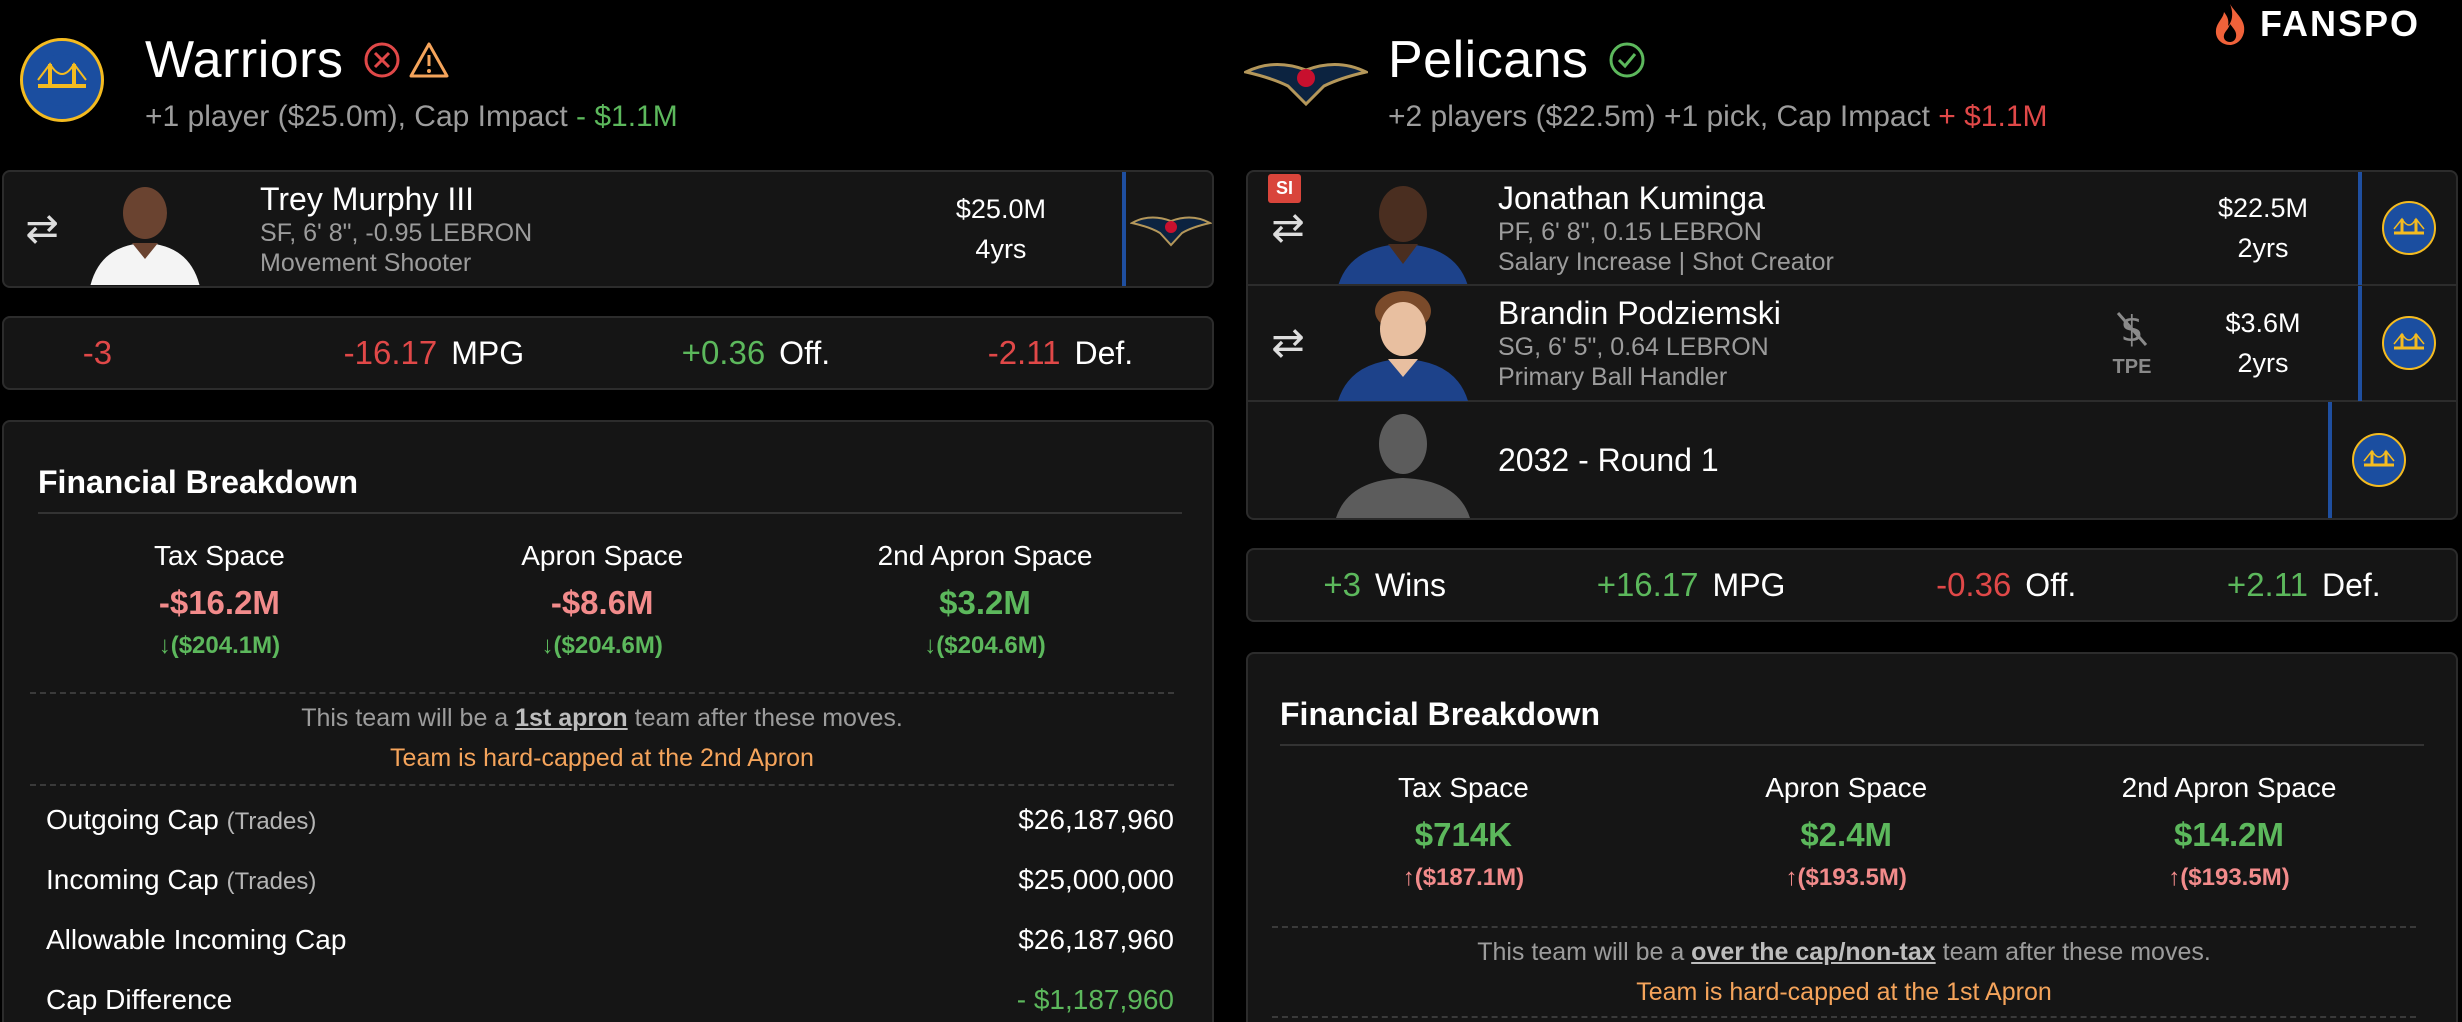 The width and height of the screenshot is (2462, 1022). What do you see at coordinates (565, 199) in the screenshot?
I see `player-name: Trey Murphy III` at bounding box center [565, 199].